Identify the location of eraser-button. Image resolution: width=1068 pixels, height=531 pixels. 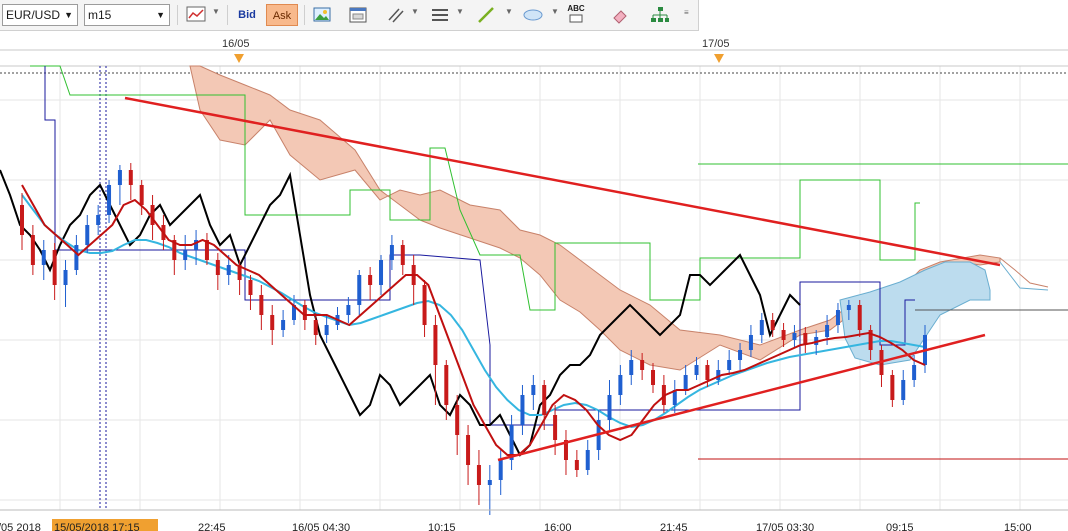
(620, 15).